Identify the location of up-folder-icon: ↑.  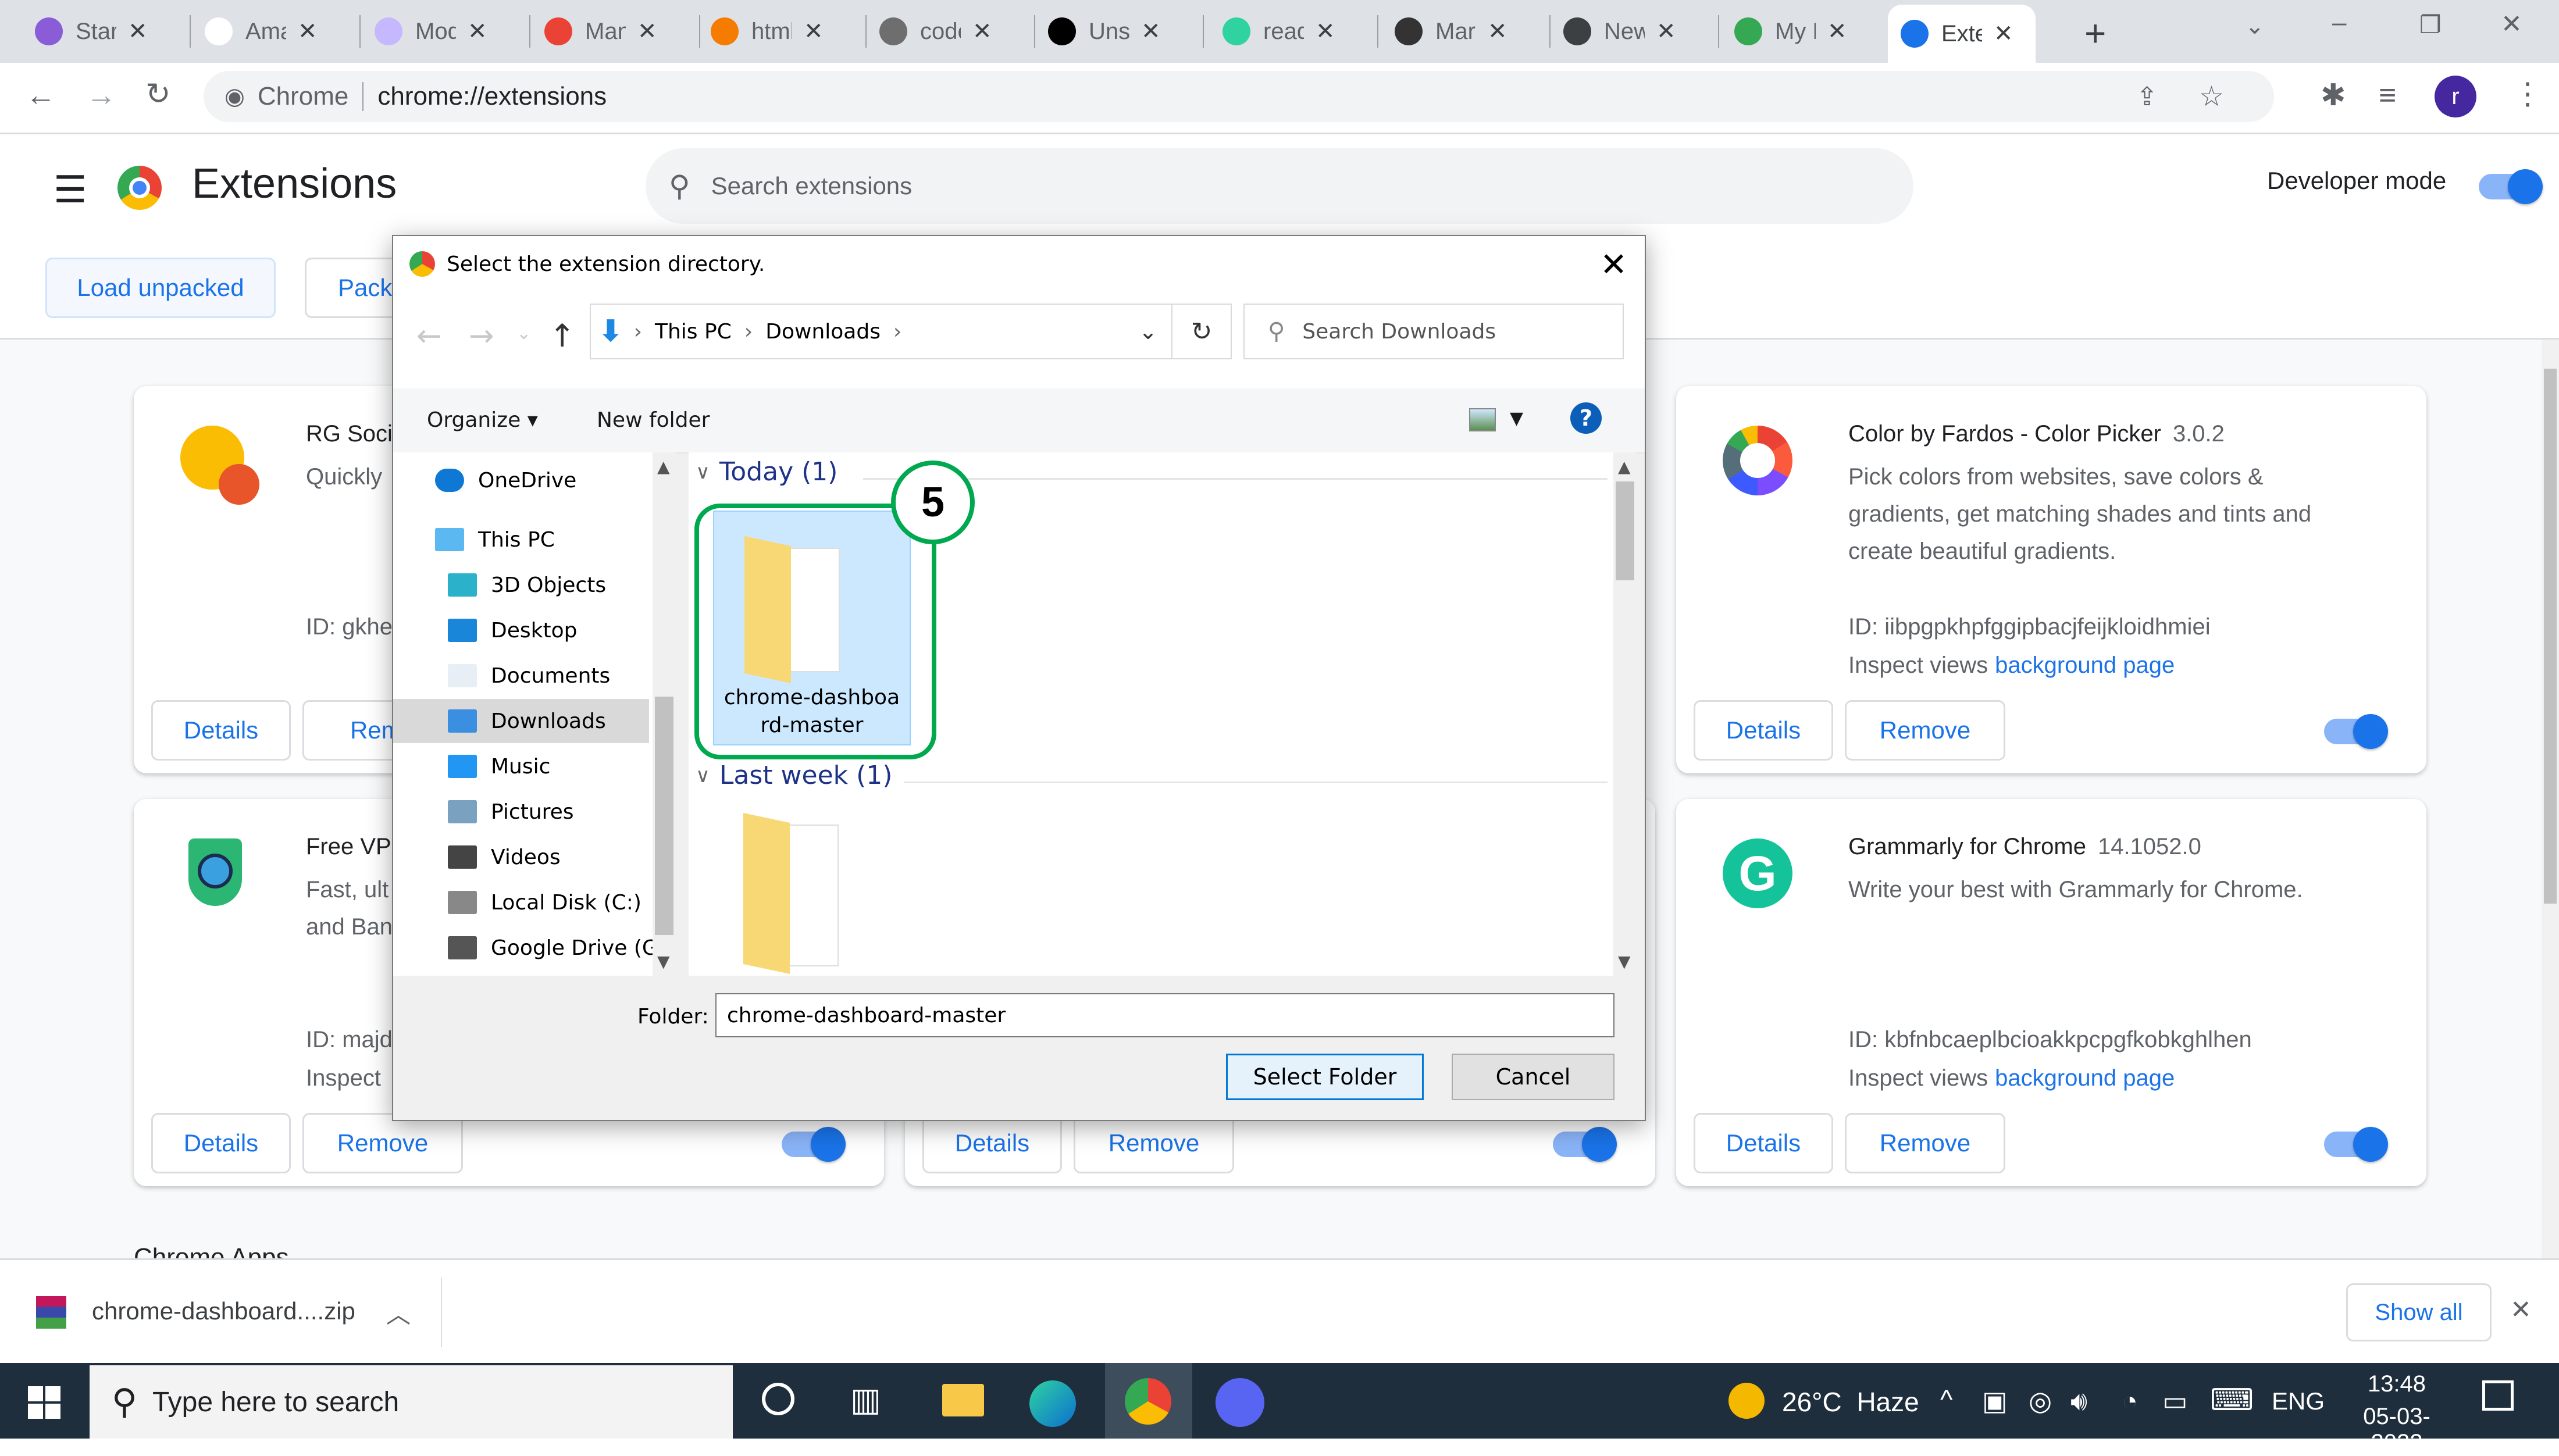
(562, 336).